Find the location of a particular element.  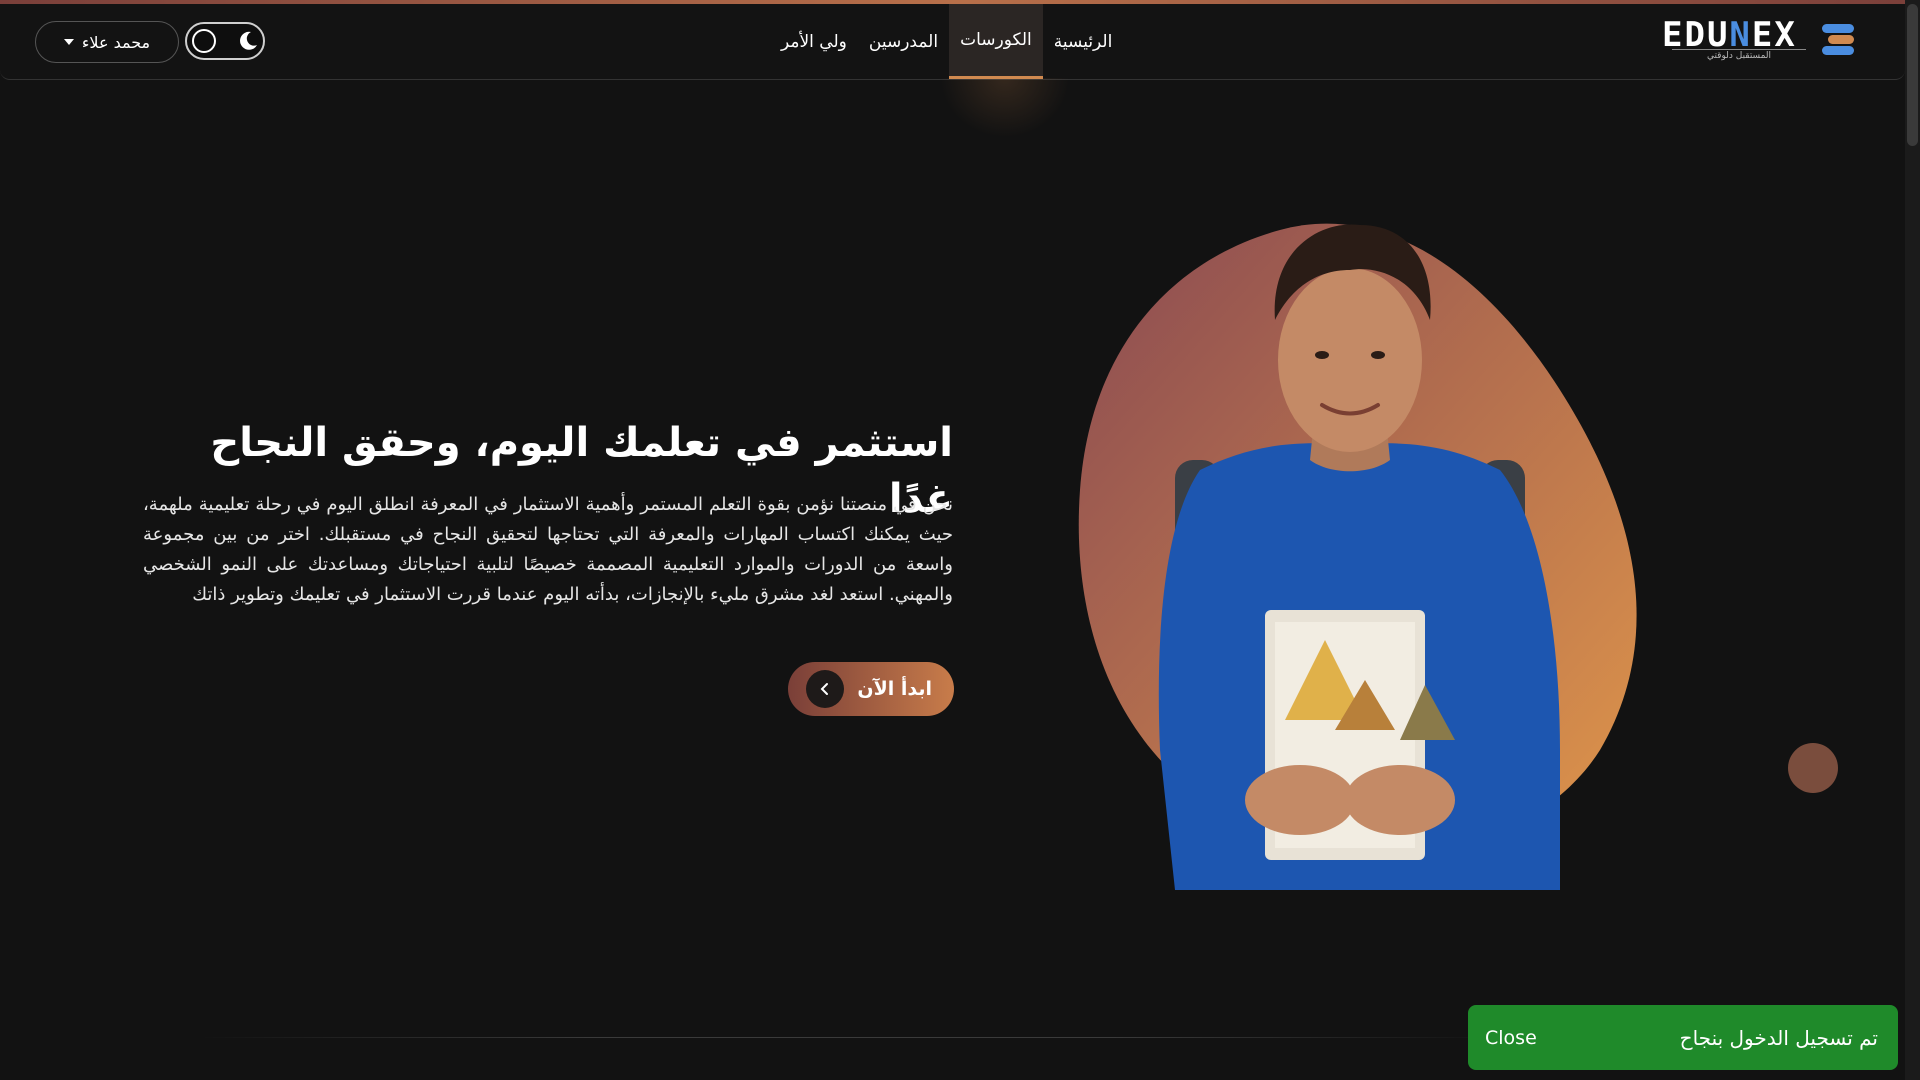

main-nav: الرئيسية الكورسات المدرسين ولي الأمر is located at coordinates (946, 41).